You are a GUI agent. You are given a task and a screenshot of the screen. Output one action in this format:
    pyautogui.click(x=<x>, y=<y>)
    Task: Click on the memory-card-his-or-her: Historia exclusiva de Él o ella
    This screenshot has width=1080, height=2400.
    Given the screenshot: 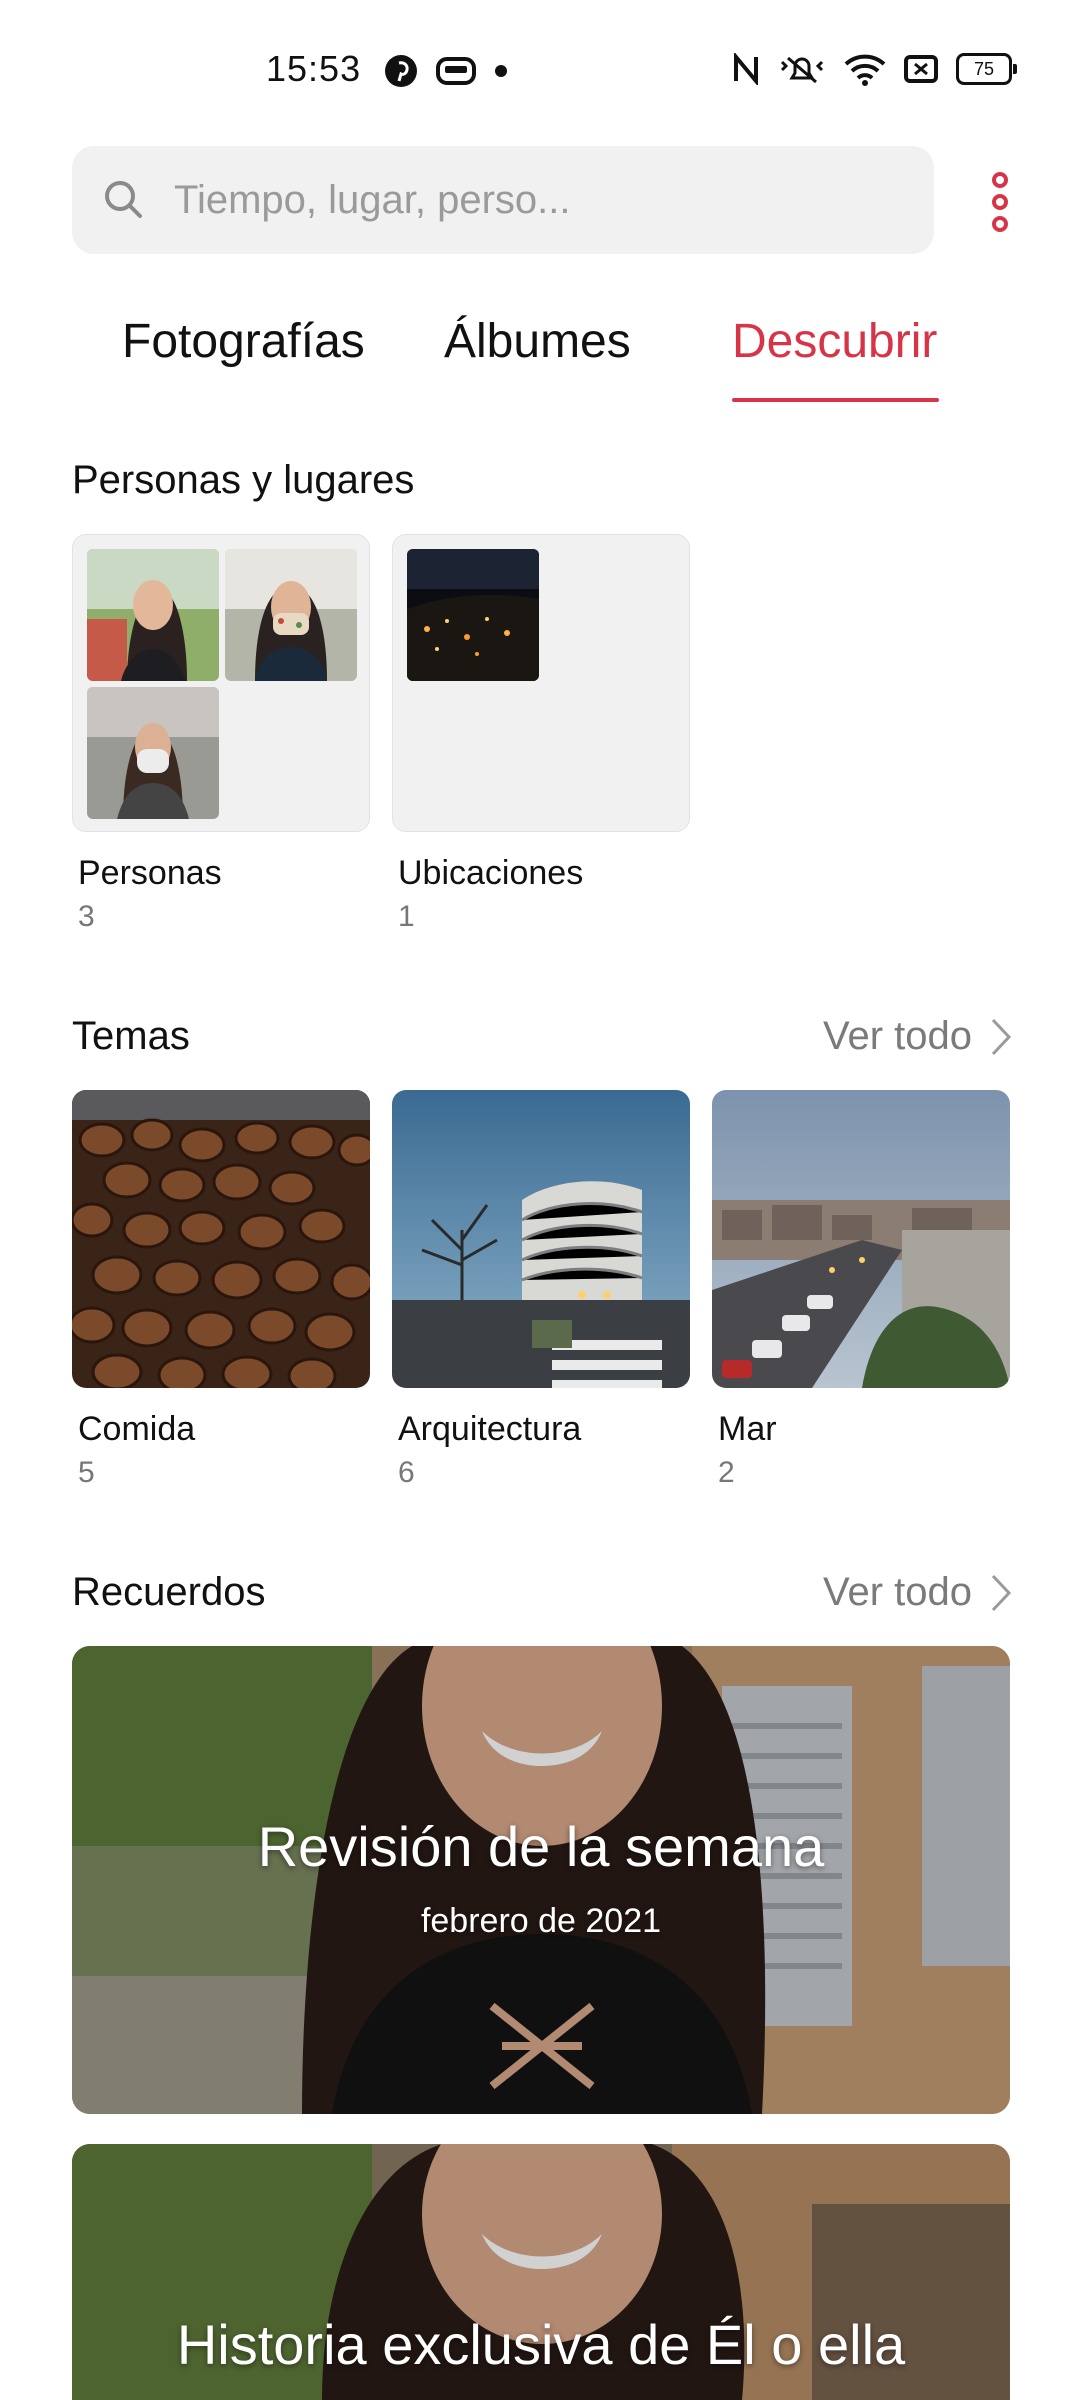 What is the action you would take?
    pyautogui.click(x=541, y=2272)
    